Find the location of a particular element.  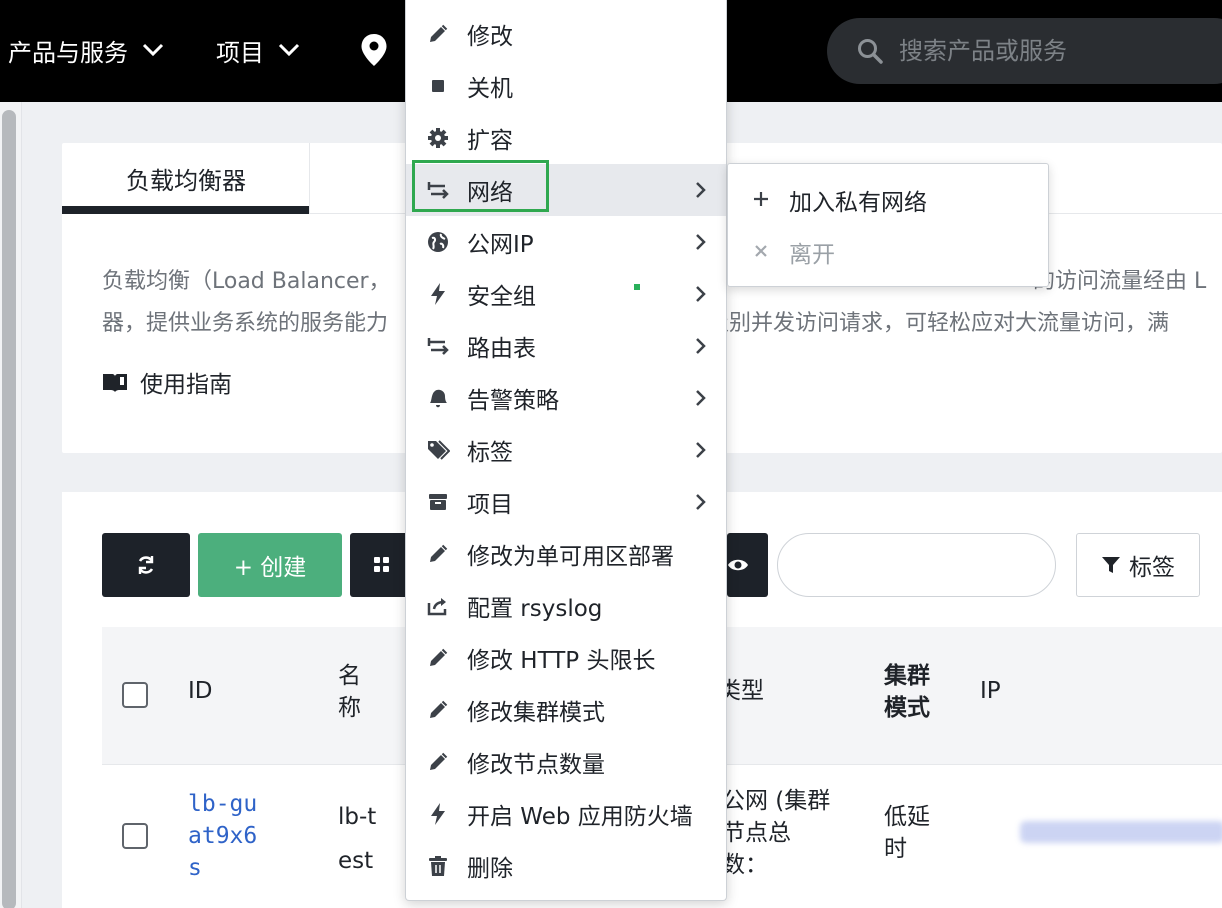

search-bar is located at coordinates (1024, 51).